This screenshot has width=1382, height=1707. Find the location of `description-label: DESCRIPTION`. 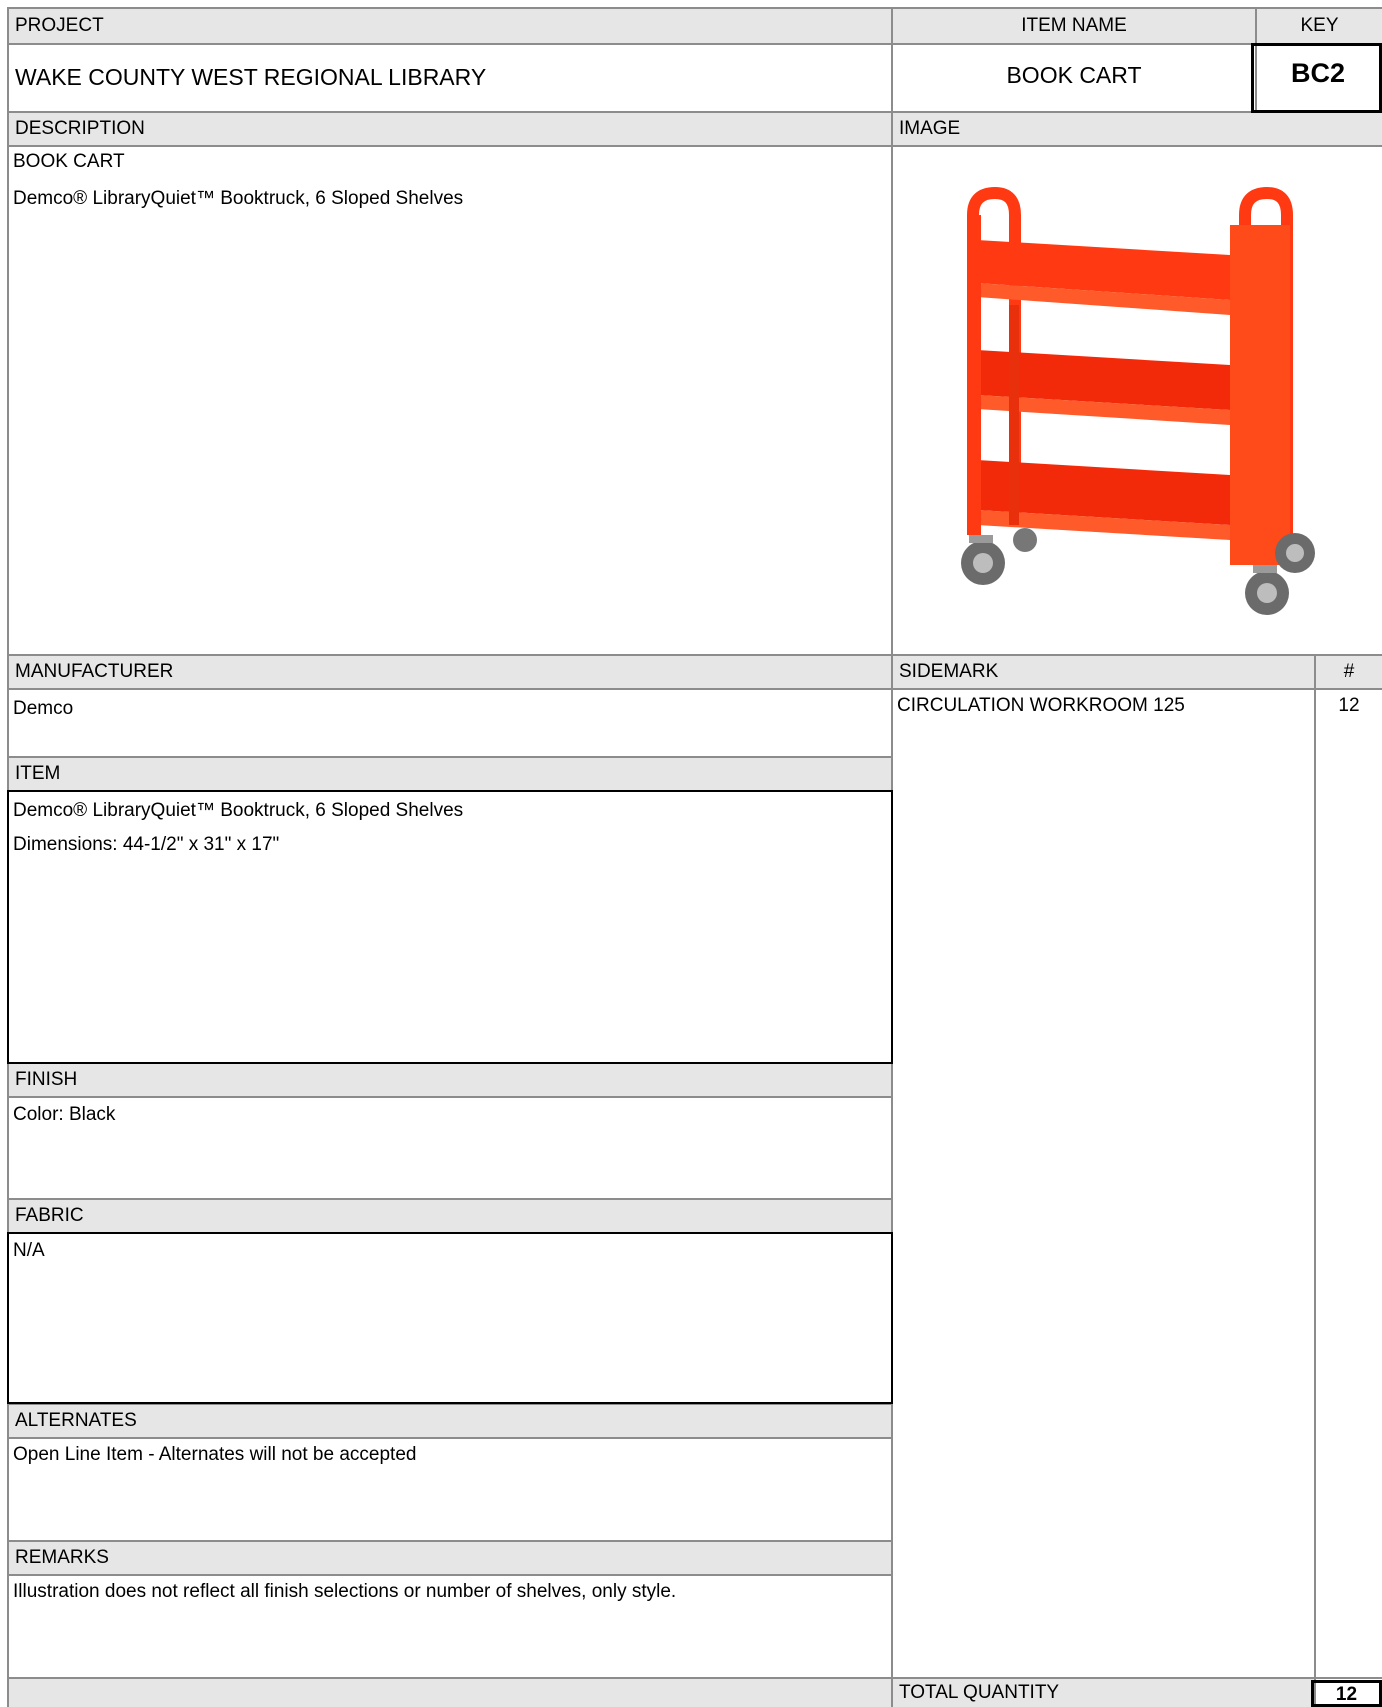

description-label: DESCRIPTION is located at coordinates (450, 129).